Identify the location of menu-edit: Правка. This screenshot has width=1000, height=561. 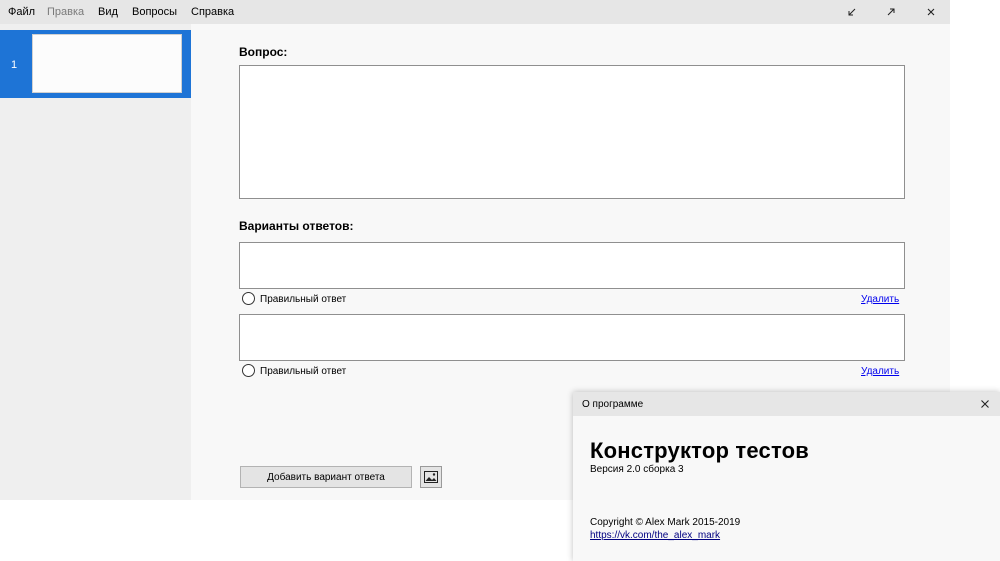
(65, 12).